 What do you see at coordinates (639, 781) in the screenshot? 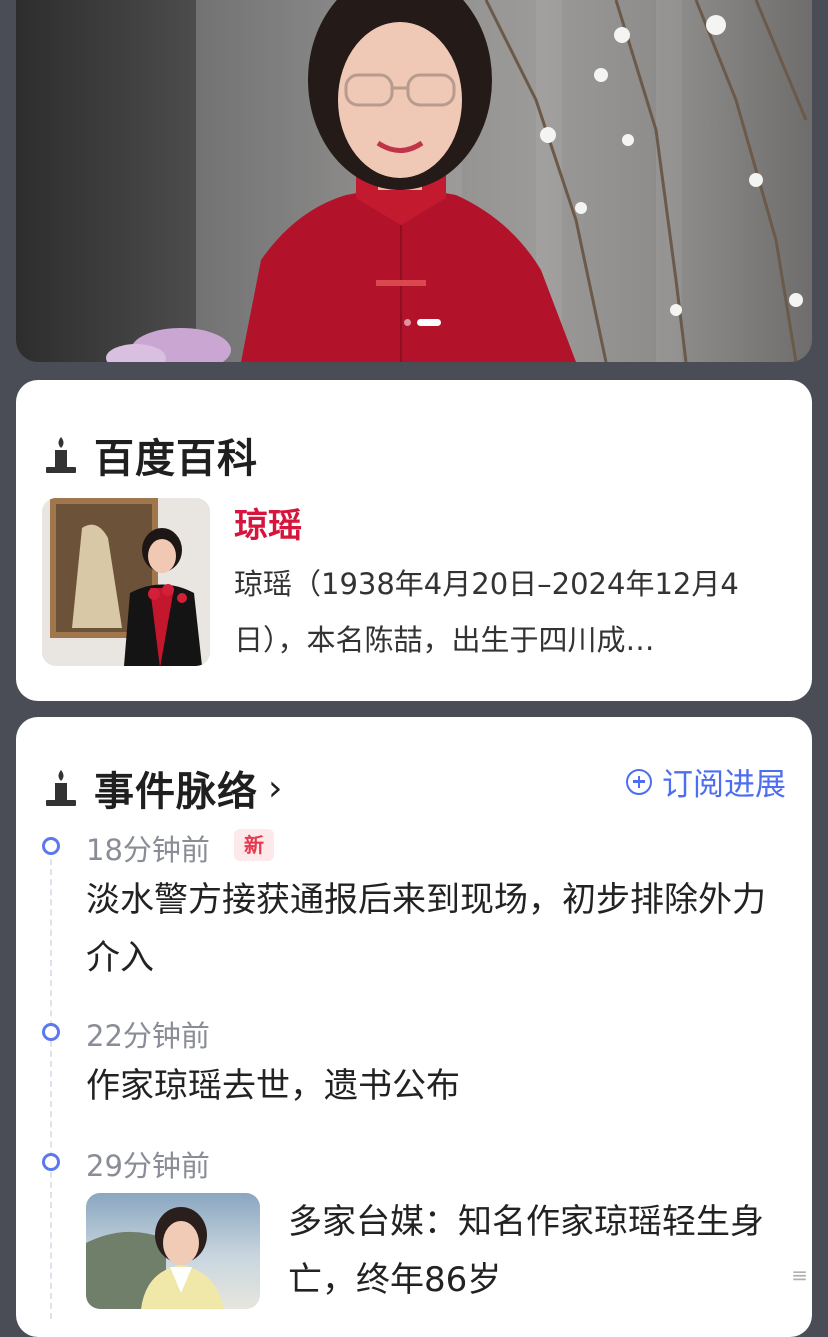
I see `plus-circle-icon` at bounding box center [639, 781].